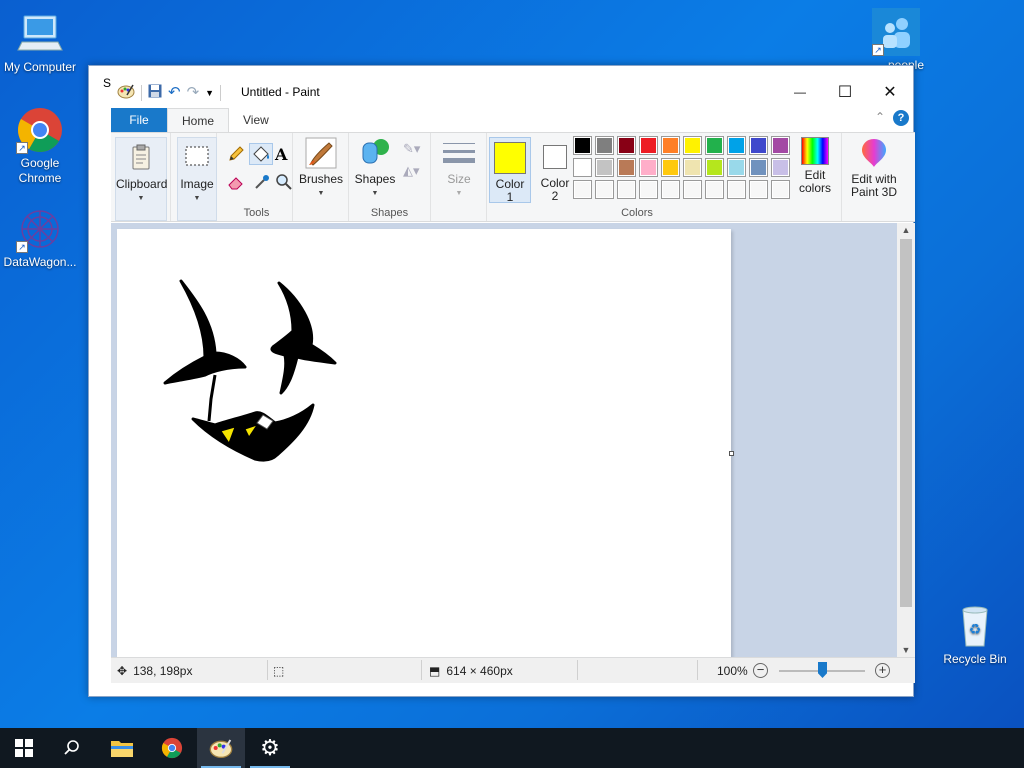  Describe the element at coordinates (822, 670) in the screenshot. I see `zoom-slider-thumb` at that location.